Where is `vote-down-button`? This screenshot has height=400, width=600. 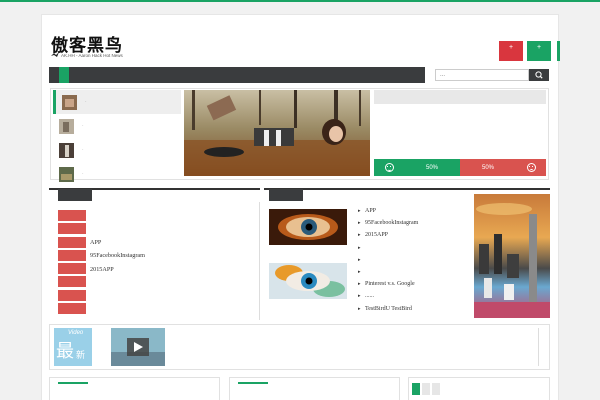 vote-down-button is located at coordinates (531, 167).